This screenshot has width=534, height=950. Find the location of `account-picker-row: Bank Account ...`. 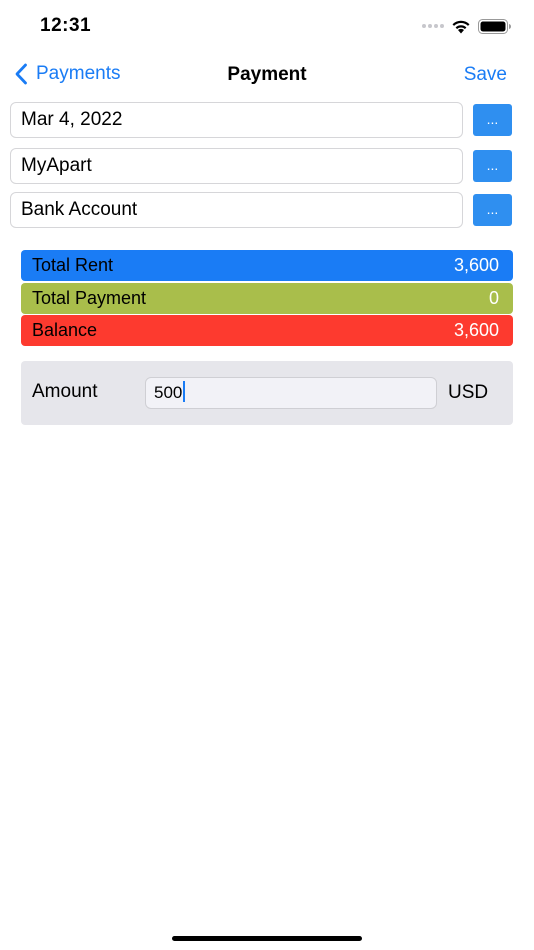

account-picker-row: Bank Account ... is located at coordinates (261, 210).